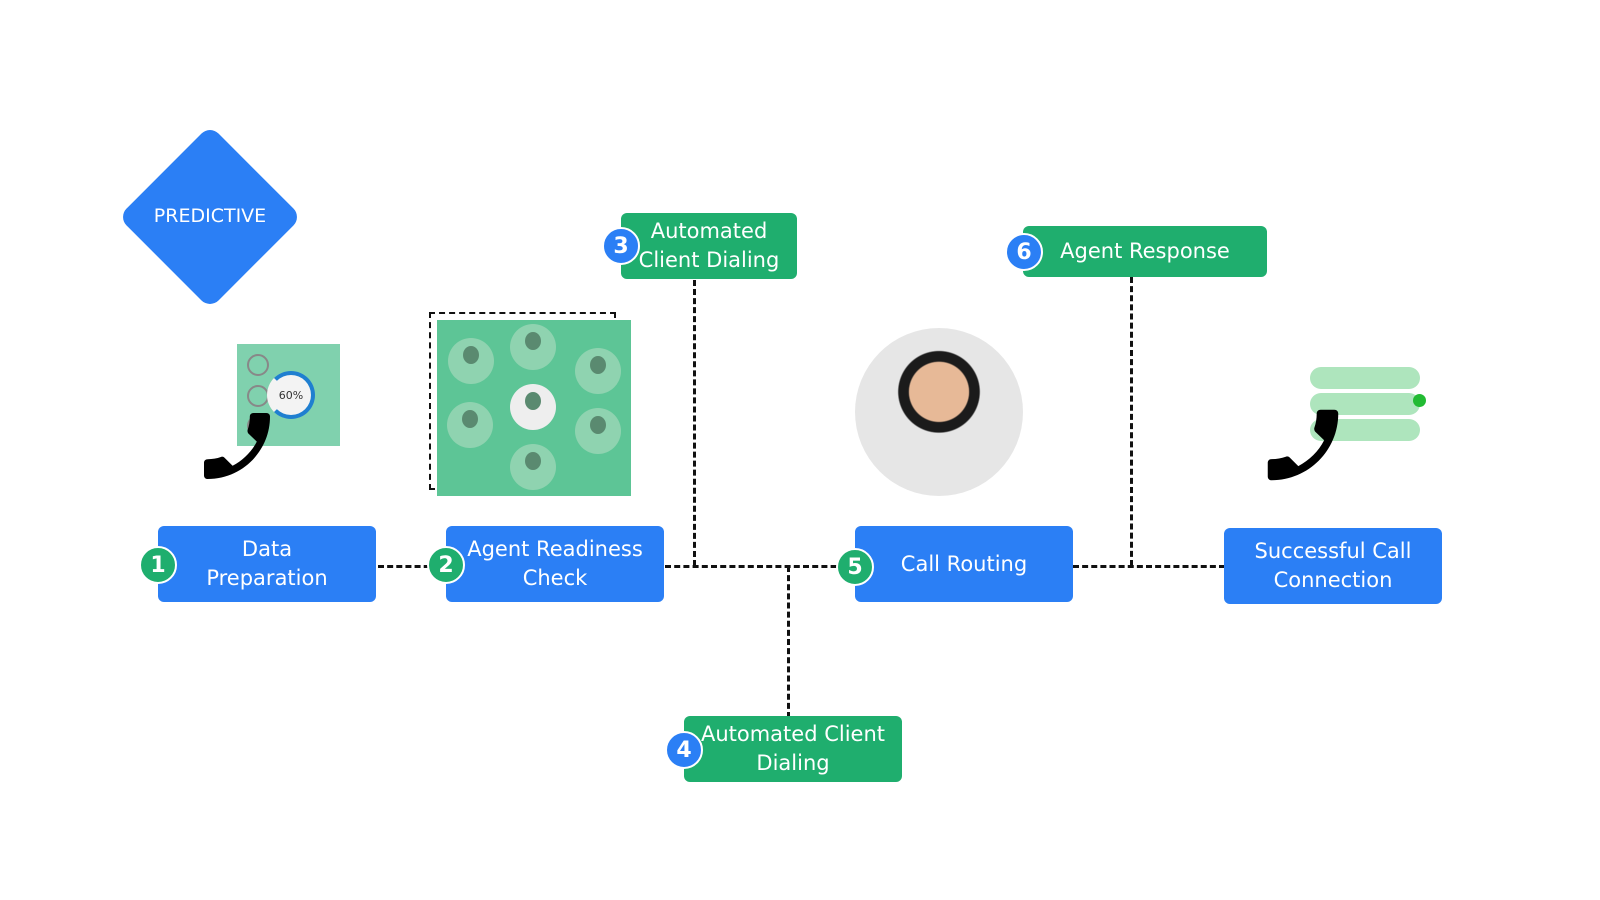  Describe the element at coordinates (939, 412) in the screenshot. I see `agent-photo` at that location.